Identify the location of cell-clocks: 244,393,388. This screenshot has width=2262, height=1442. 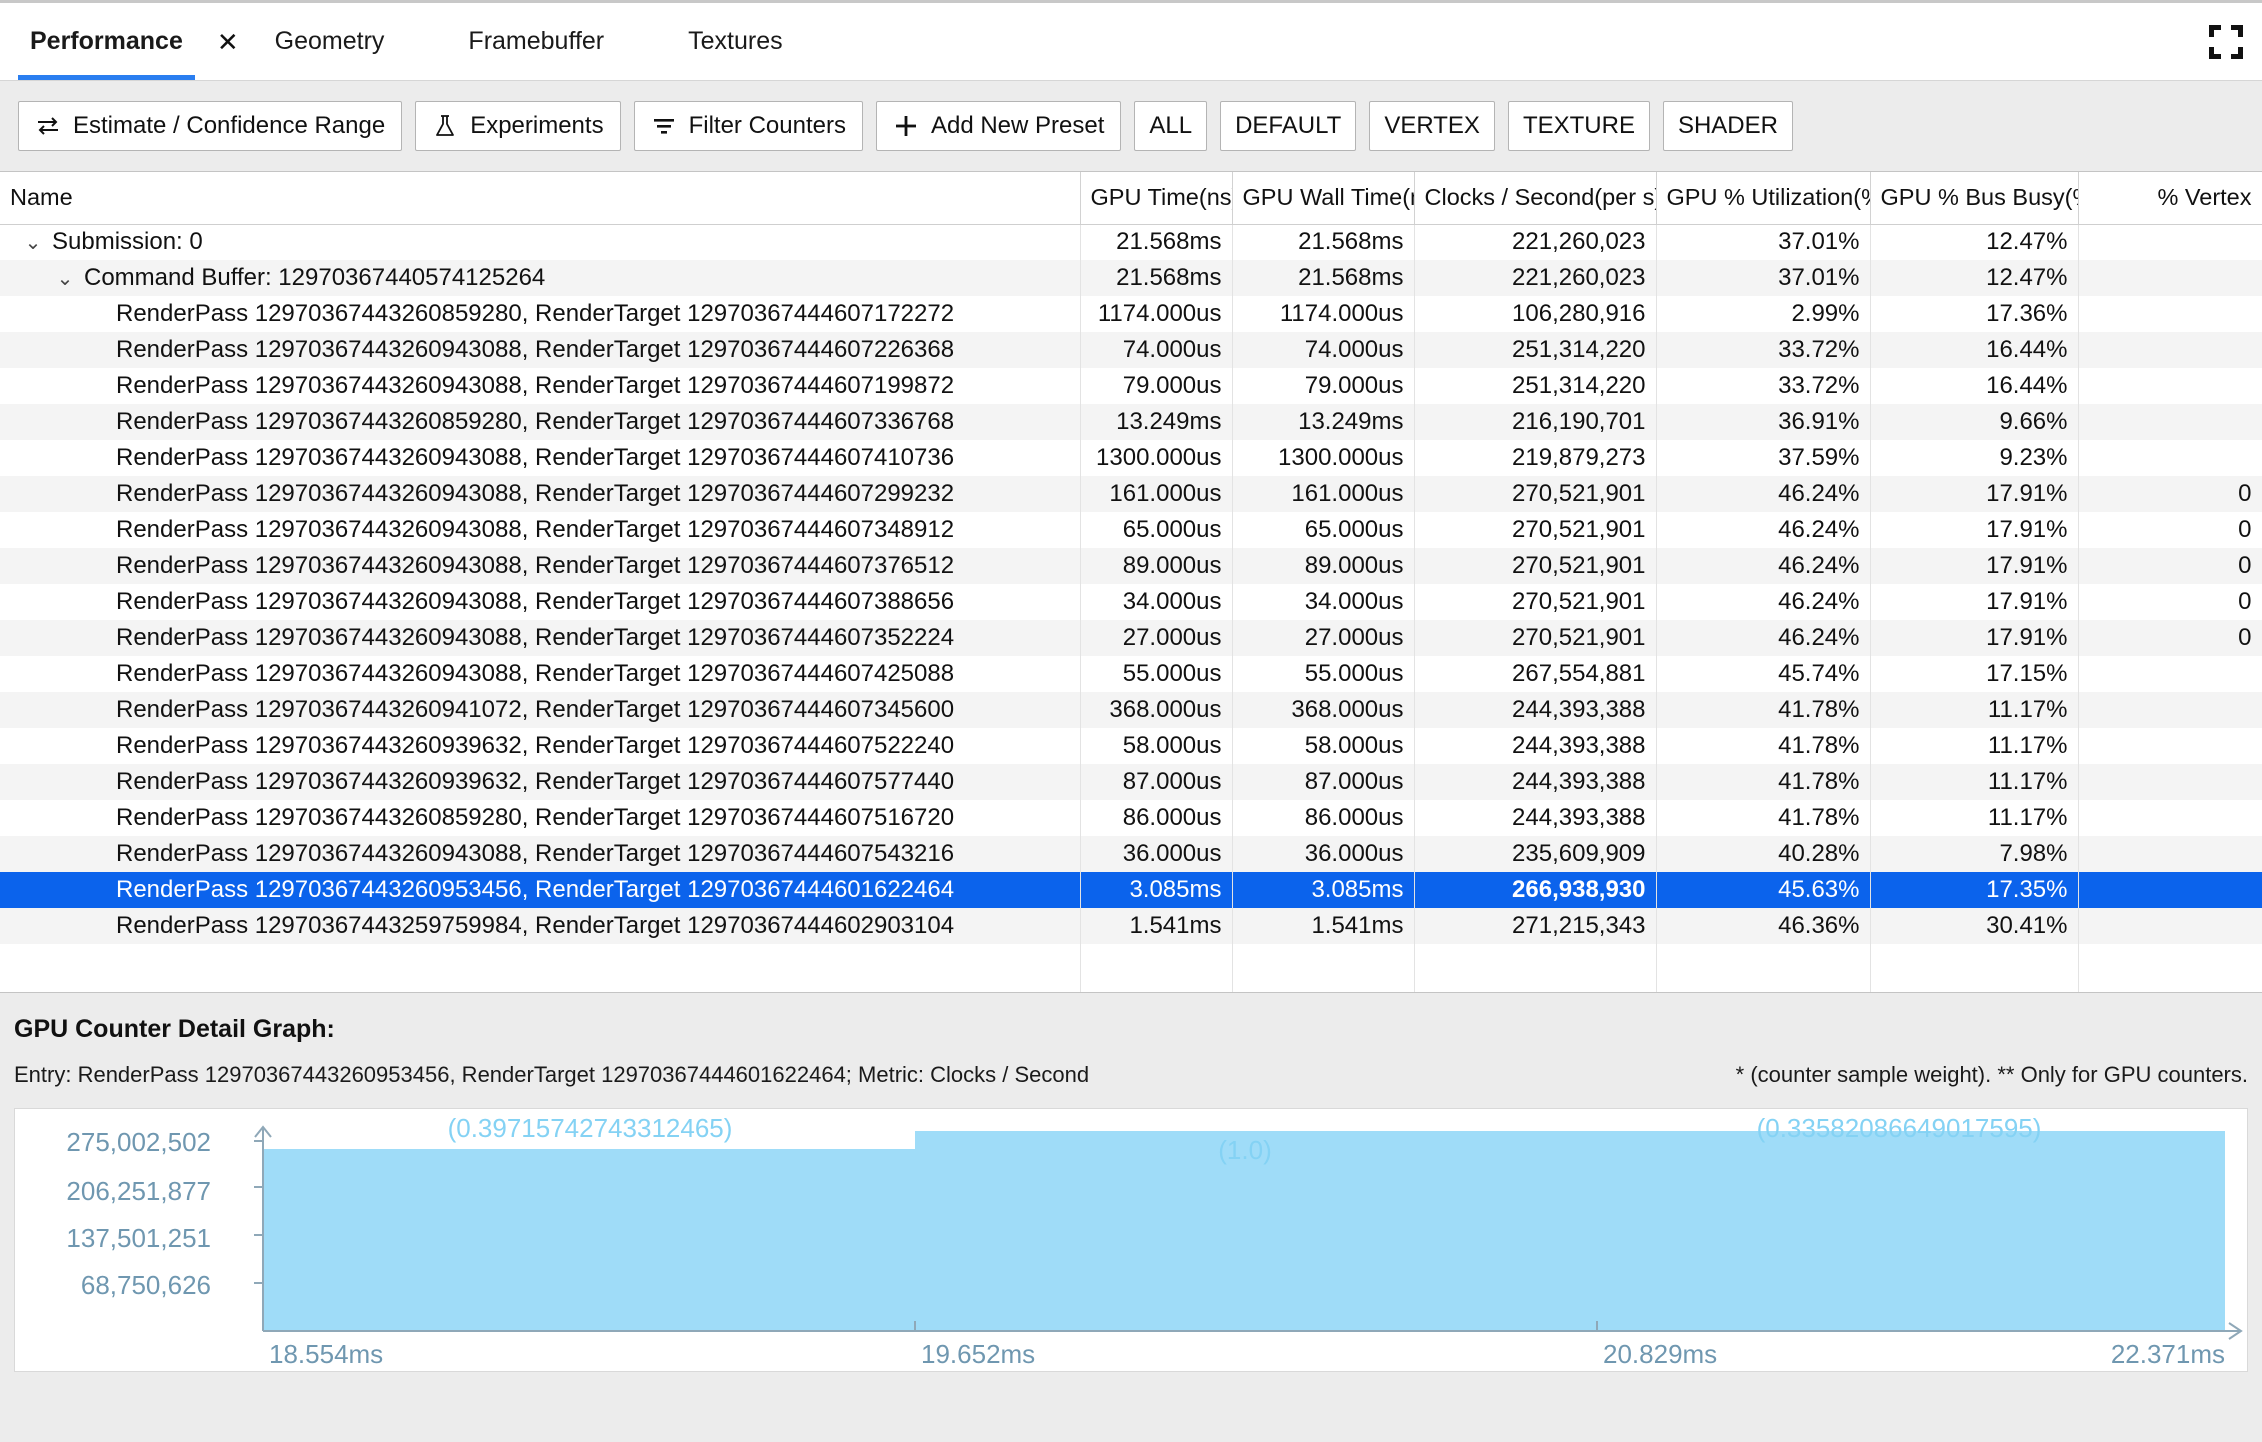
(1535, 710).